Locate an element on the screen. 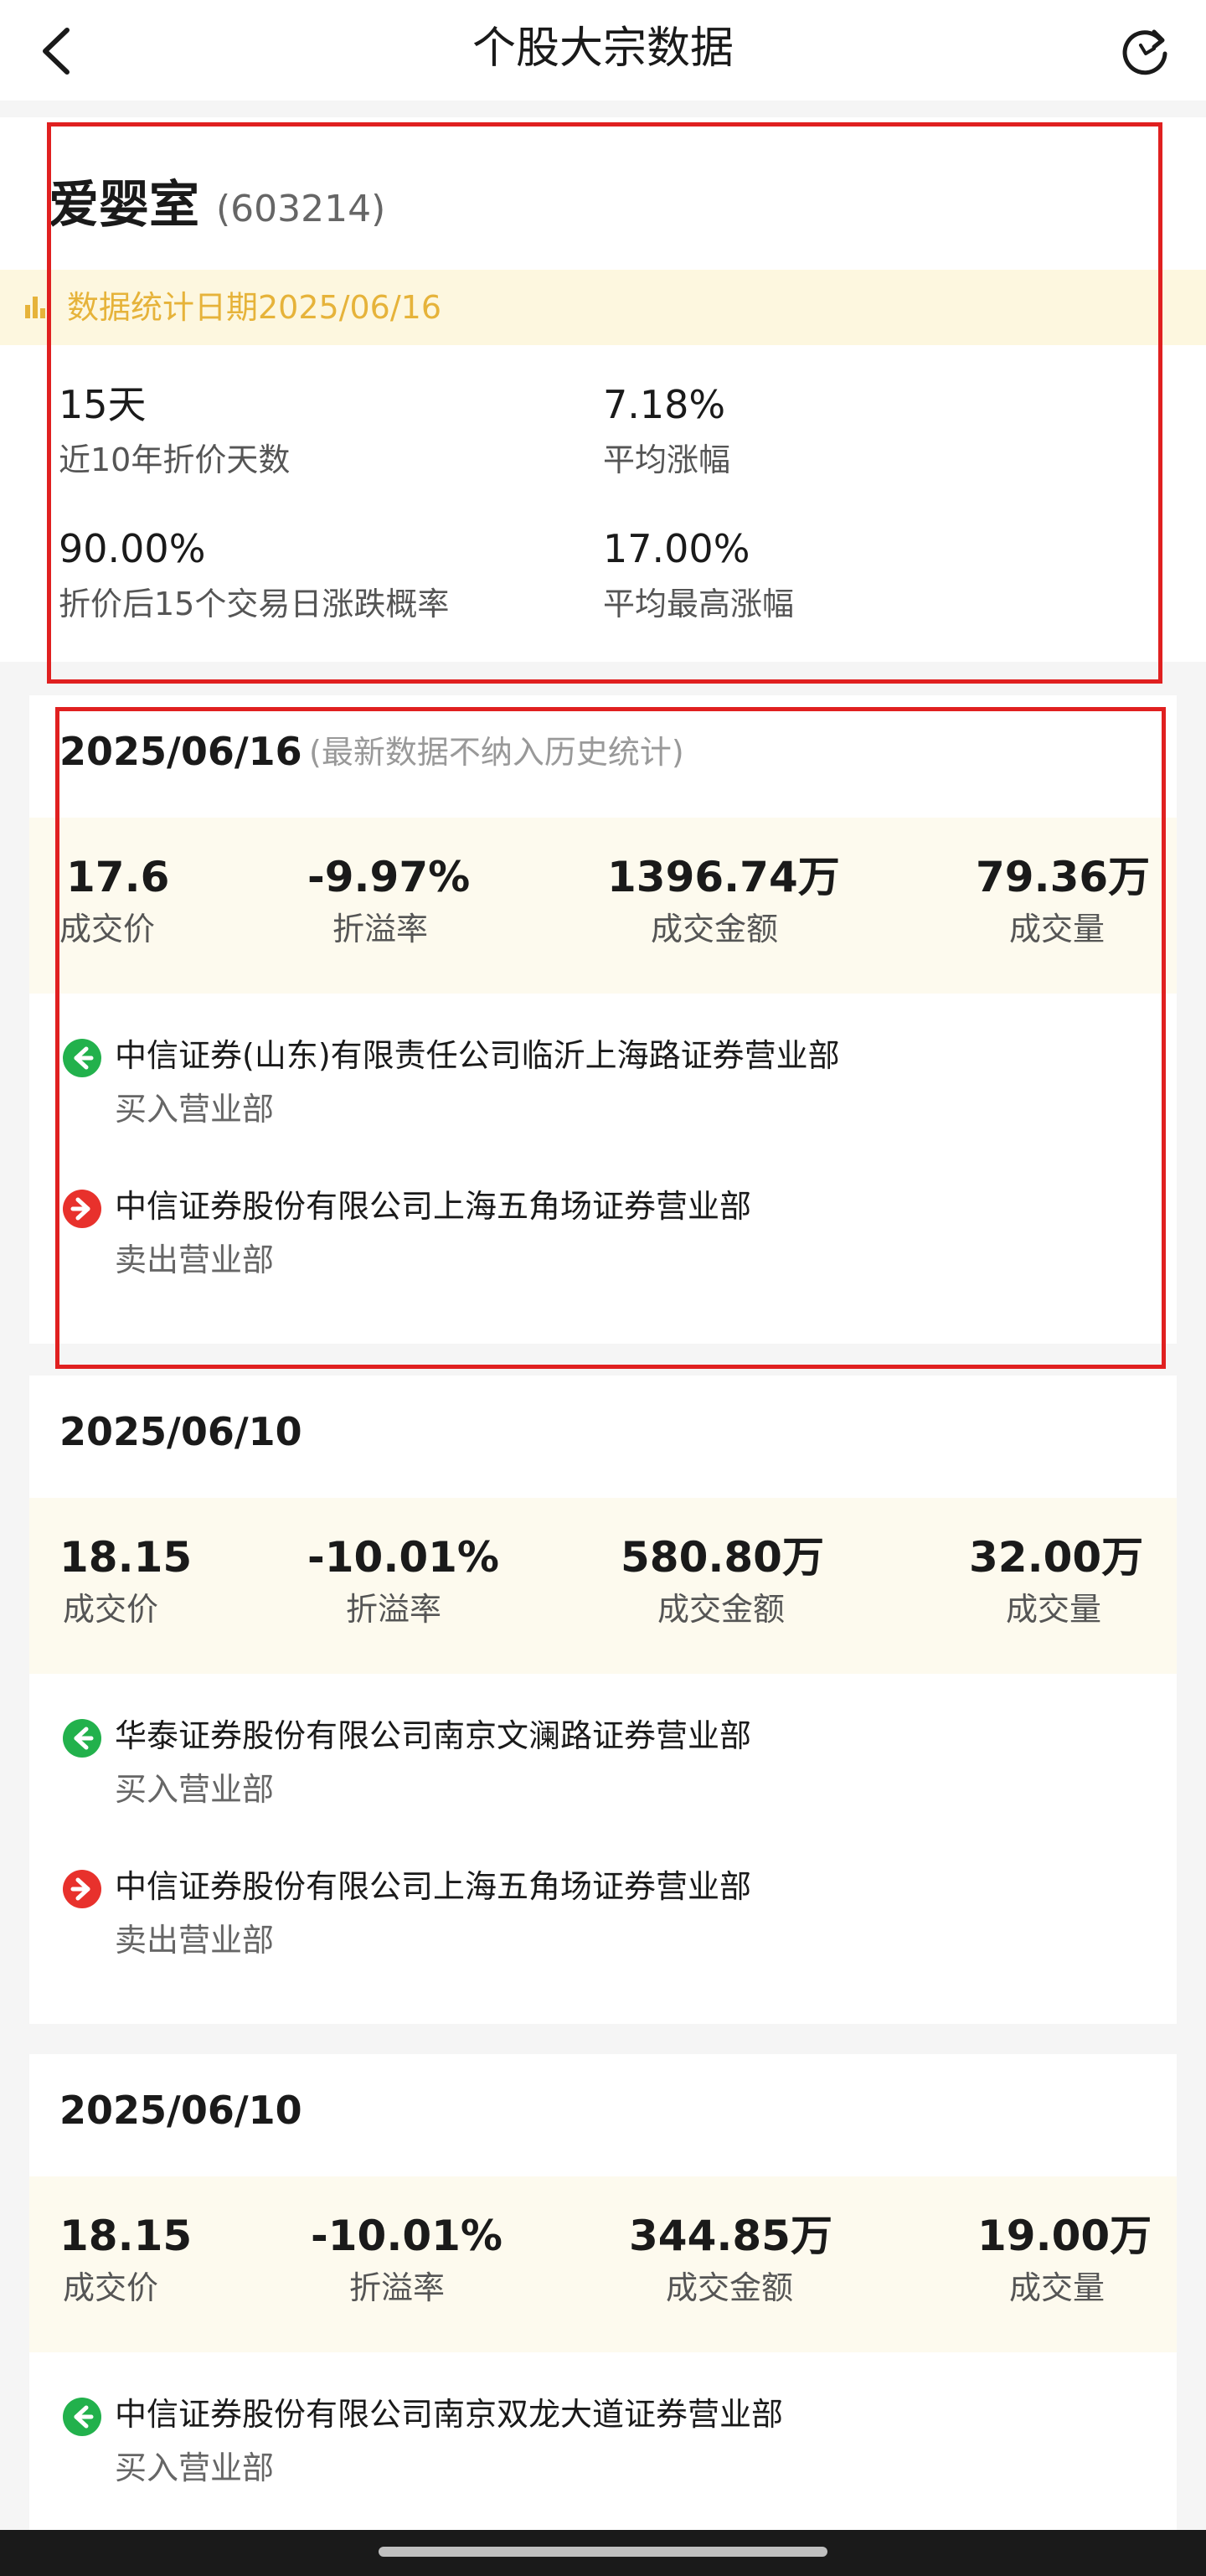  buyer-name: 中信证券(山东)有限责任公司临沂上海路证券营业部 is located at coordinates (477, 1055).